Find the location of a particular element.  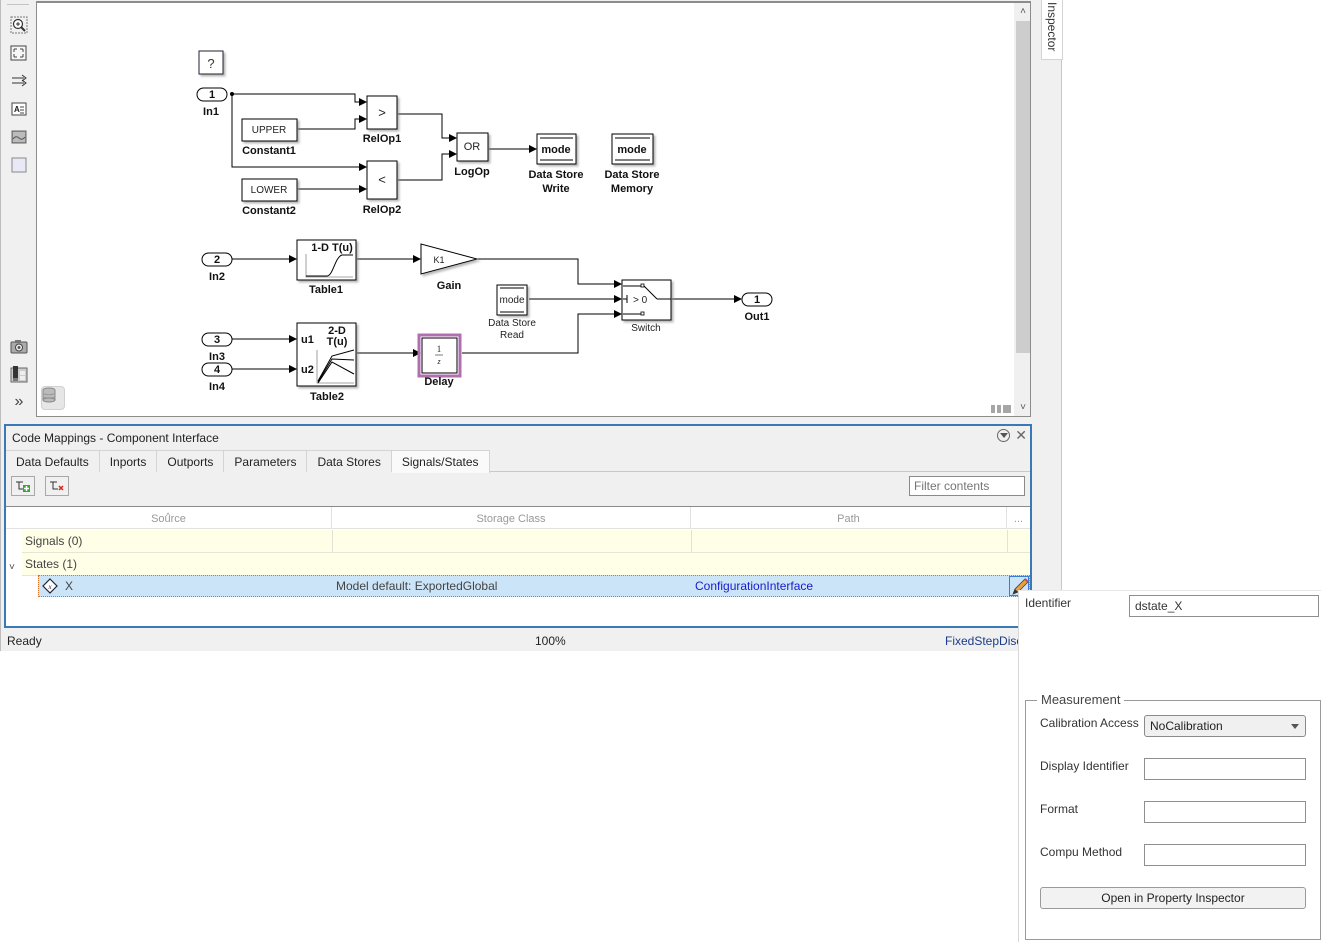

relop1-block: > RelOp1 is located at coordinates (382, 120).